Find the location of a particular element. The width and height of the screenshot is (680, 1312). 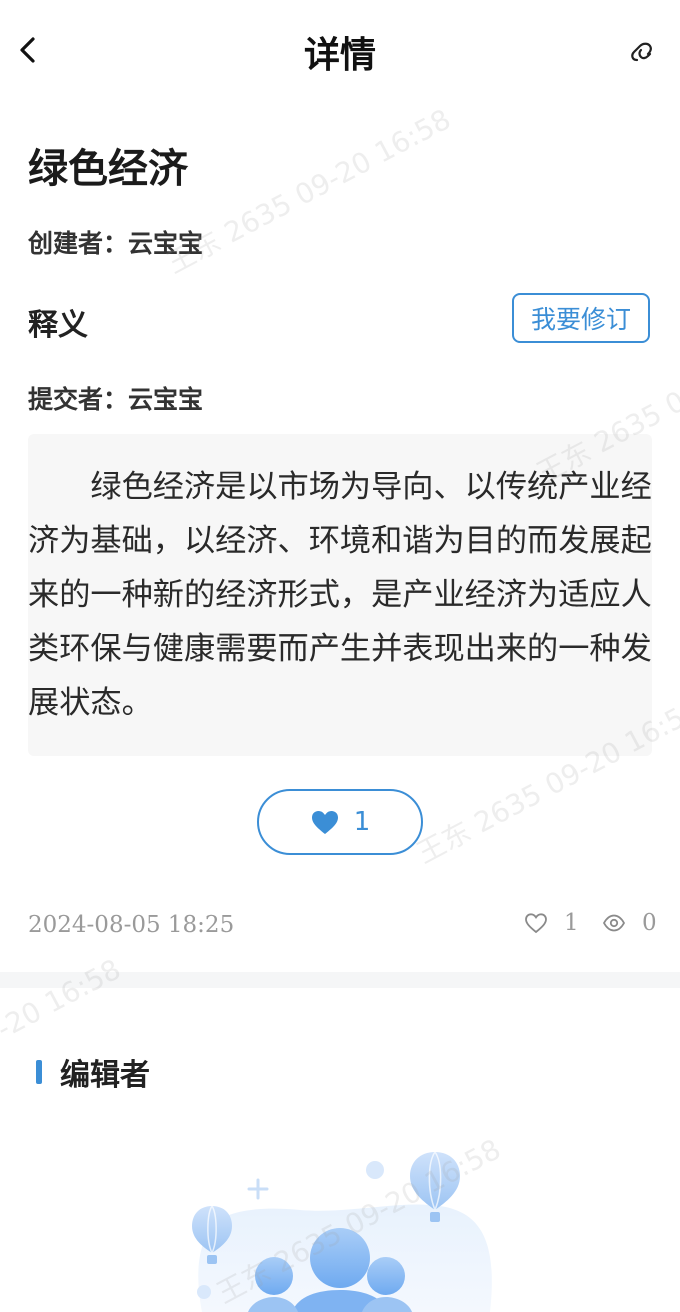

share-button is located at coordinates (642, 52).